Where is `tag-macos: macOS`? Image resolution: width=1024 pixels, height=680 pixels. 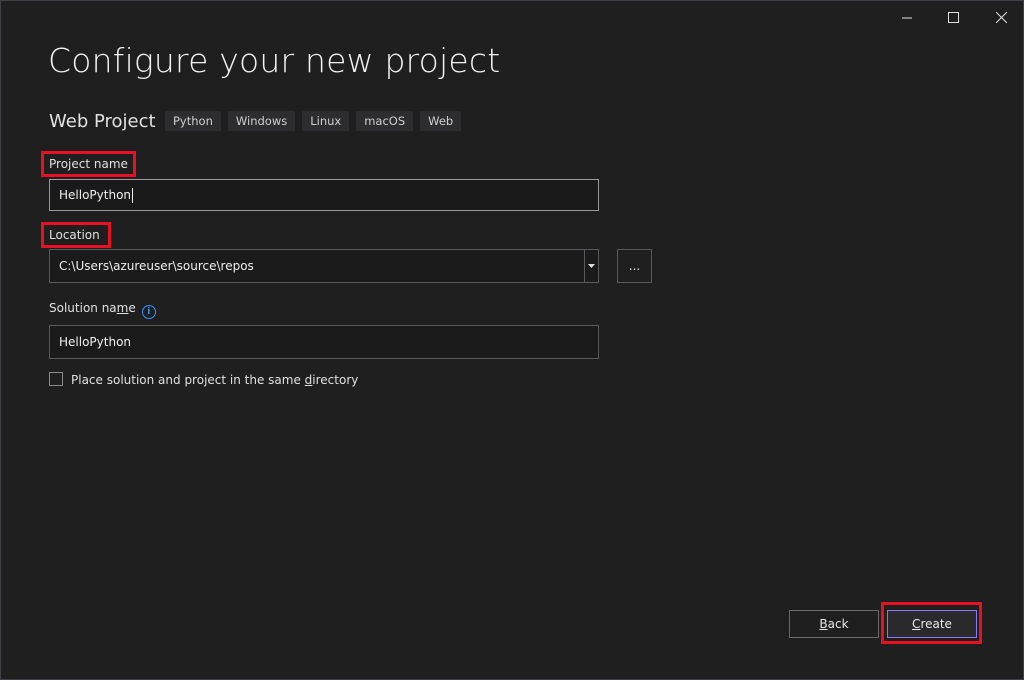 tag-macos: macOS is located at coordinates (385, 121).